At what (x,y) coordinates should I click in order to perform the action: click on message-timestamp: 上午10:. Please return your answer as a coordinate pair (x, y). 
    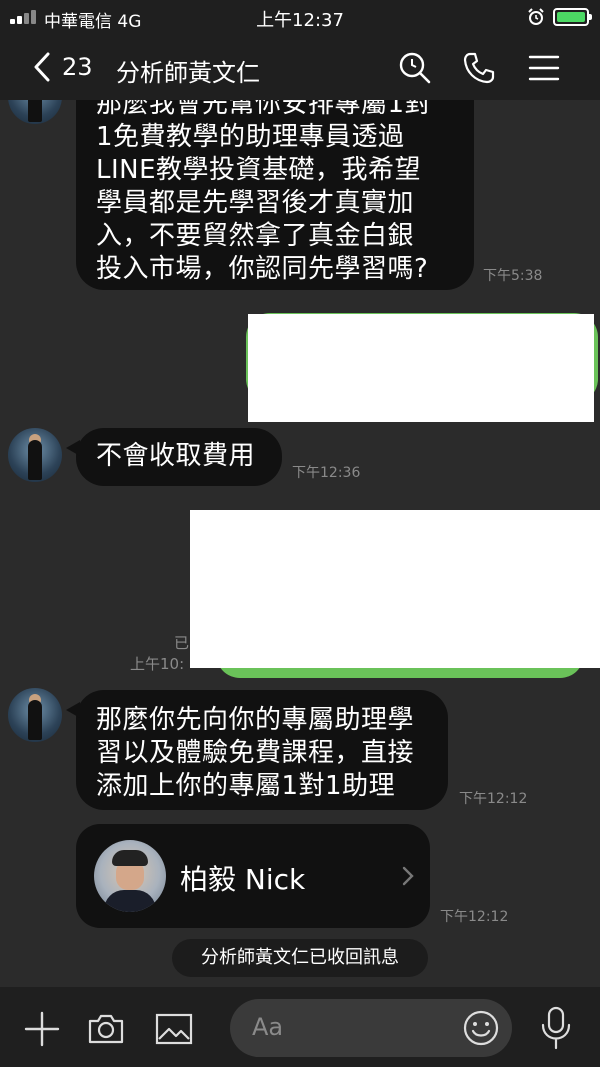
    Looking at the image, I should click on (157, 664).